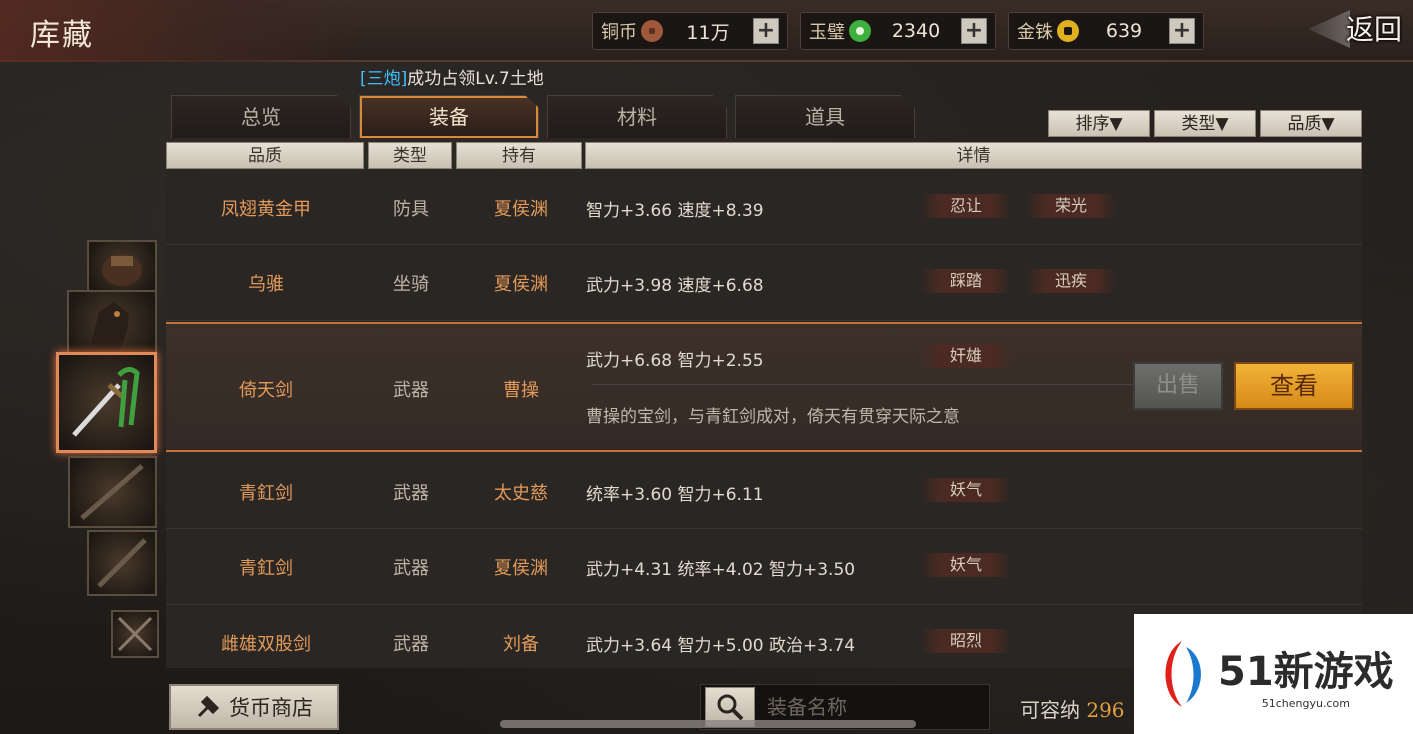  Describe the element at coordinates (1182, 31) in the screenshot. I see `add-gold-button: +` at that location.